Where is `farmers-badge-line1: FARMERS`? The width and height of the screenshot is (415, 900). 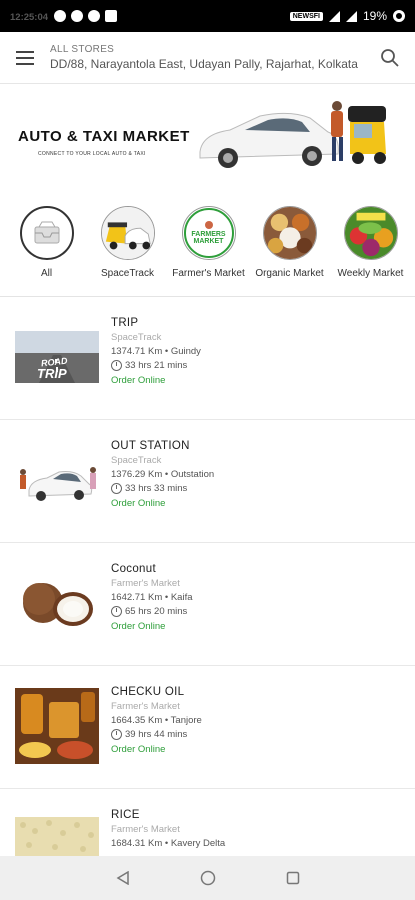
farmers-badge-line1: FARMERS is located at coordinates (208, 234).